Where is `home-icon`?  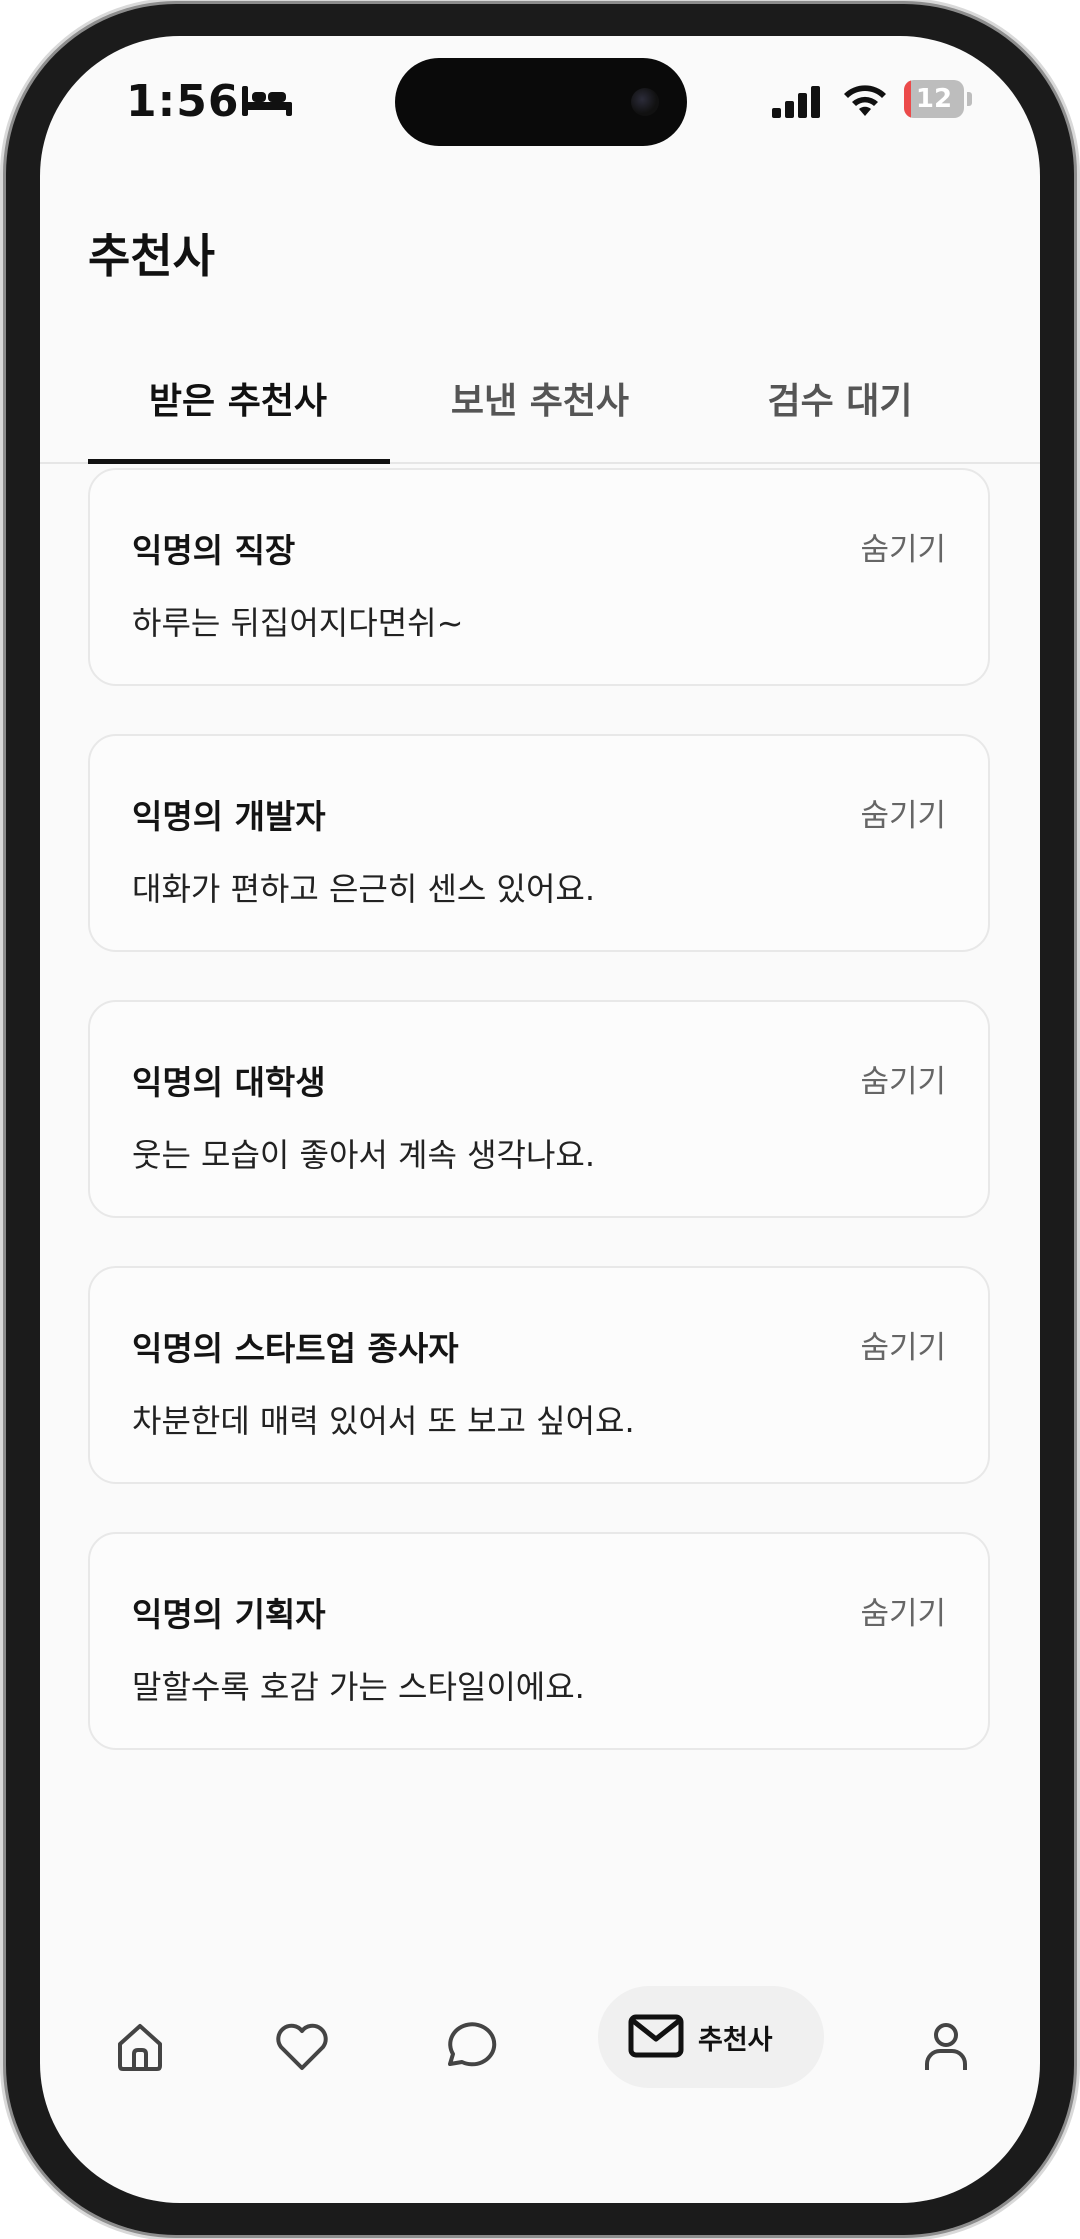 home-icon is located at coordinates (140, 2047).